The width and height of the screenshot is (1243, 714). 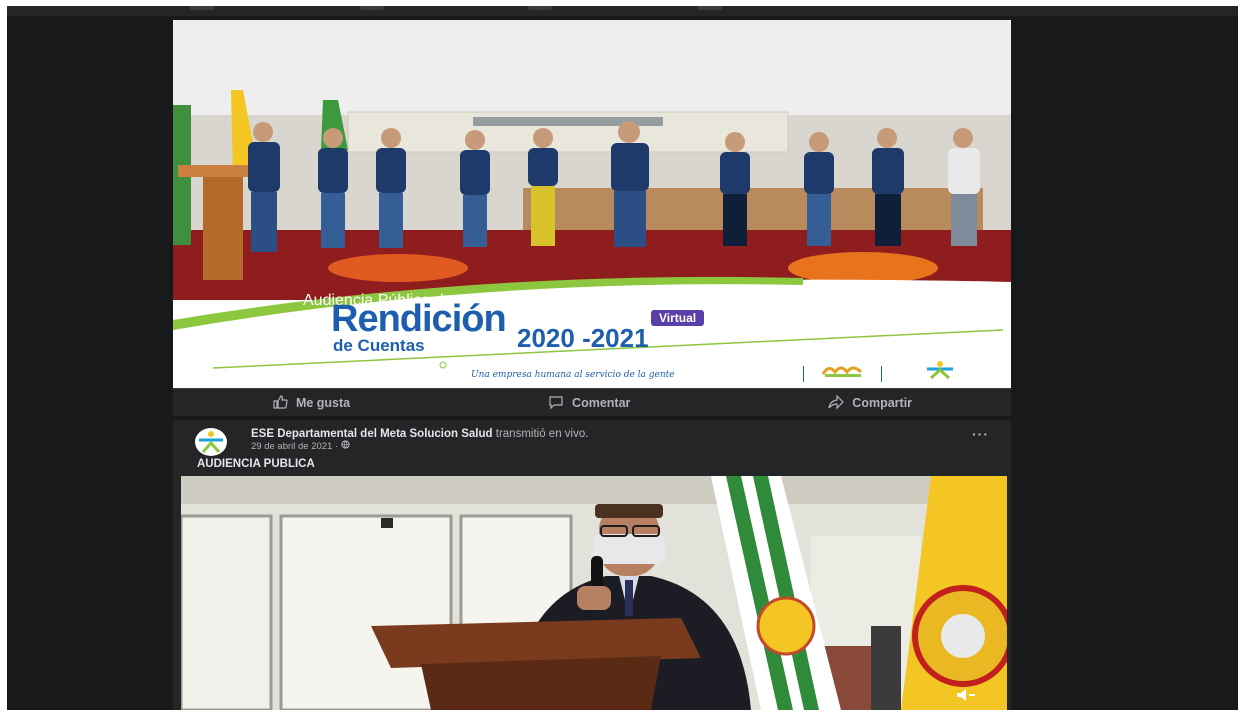 I want to click on volume-button, so click(x=966, y=695).